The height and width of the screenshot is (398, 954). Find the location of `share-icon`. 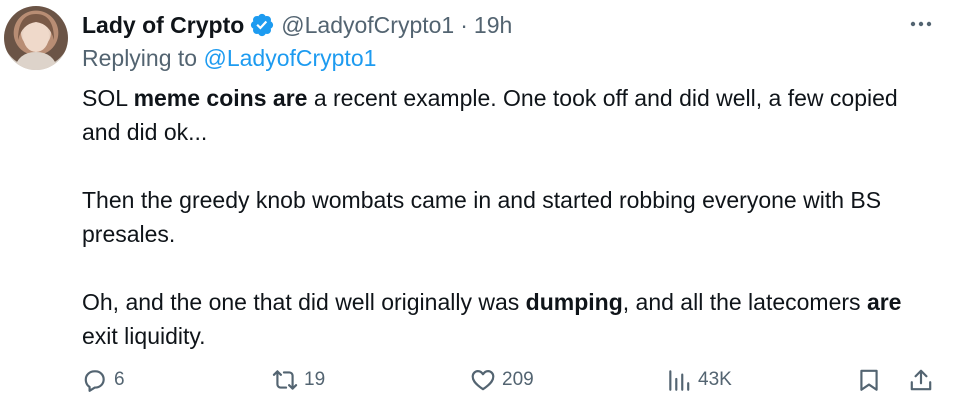

share-icon is located at coordinates (921, 380).